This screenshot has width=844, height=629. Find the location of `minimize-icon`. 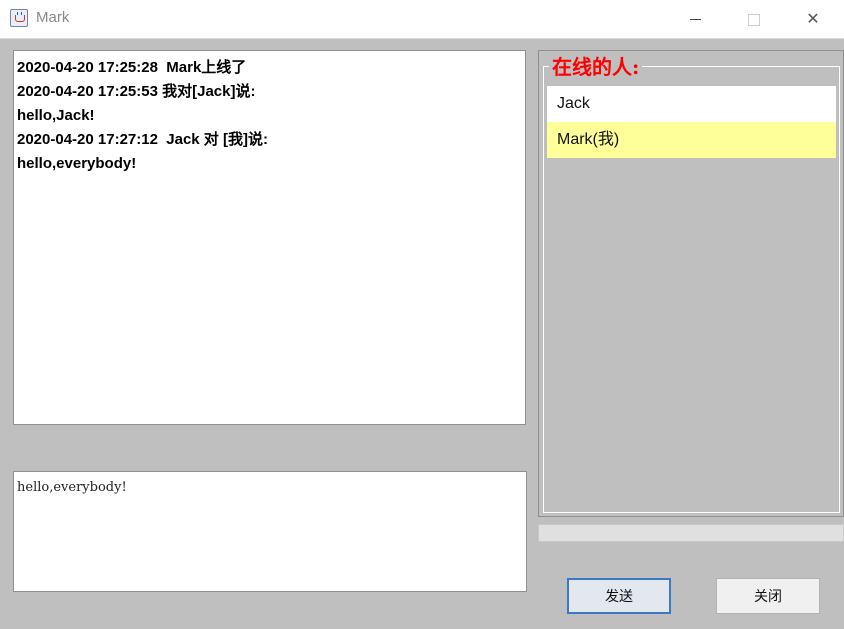

minimize-icon is located at coordinates (695, 19).